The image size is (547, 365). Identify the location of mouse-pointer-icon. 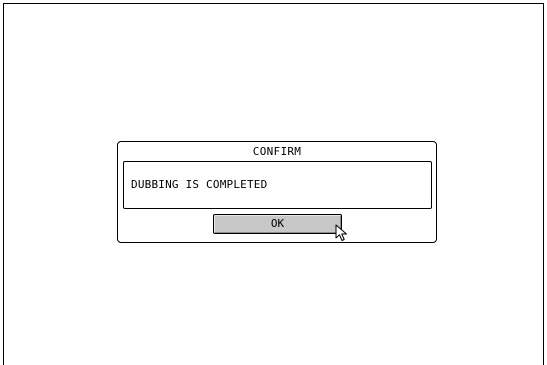
(341, 232).